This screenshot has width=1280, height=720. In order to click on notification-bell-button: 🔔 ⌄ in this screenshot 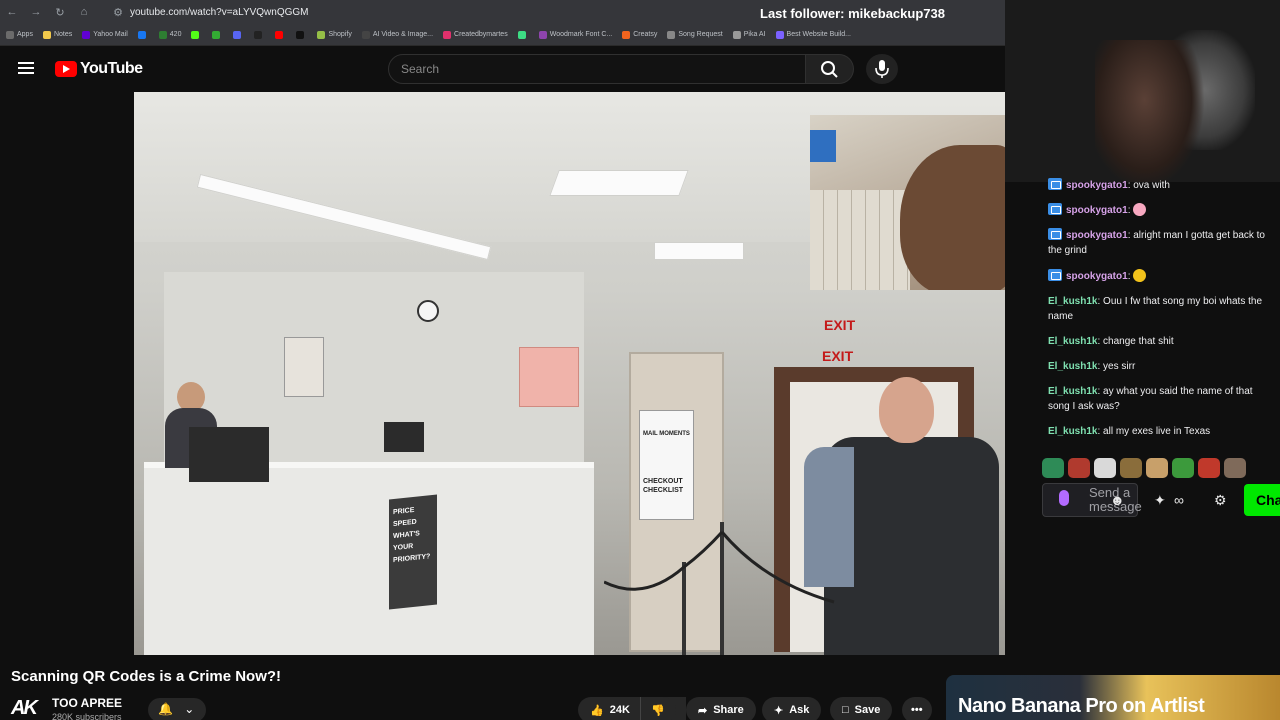, I will do `click(177, 709)`.